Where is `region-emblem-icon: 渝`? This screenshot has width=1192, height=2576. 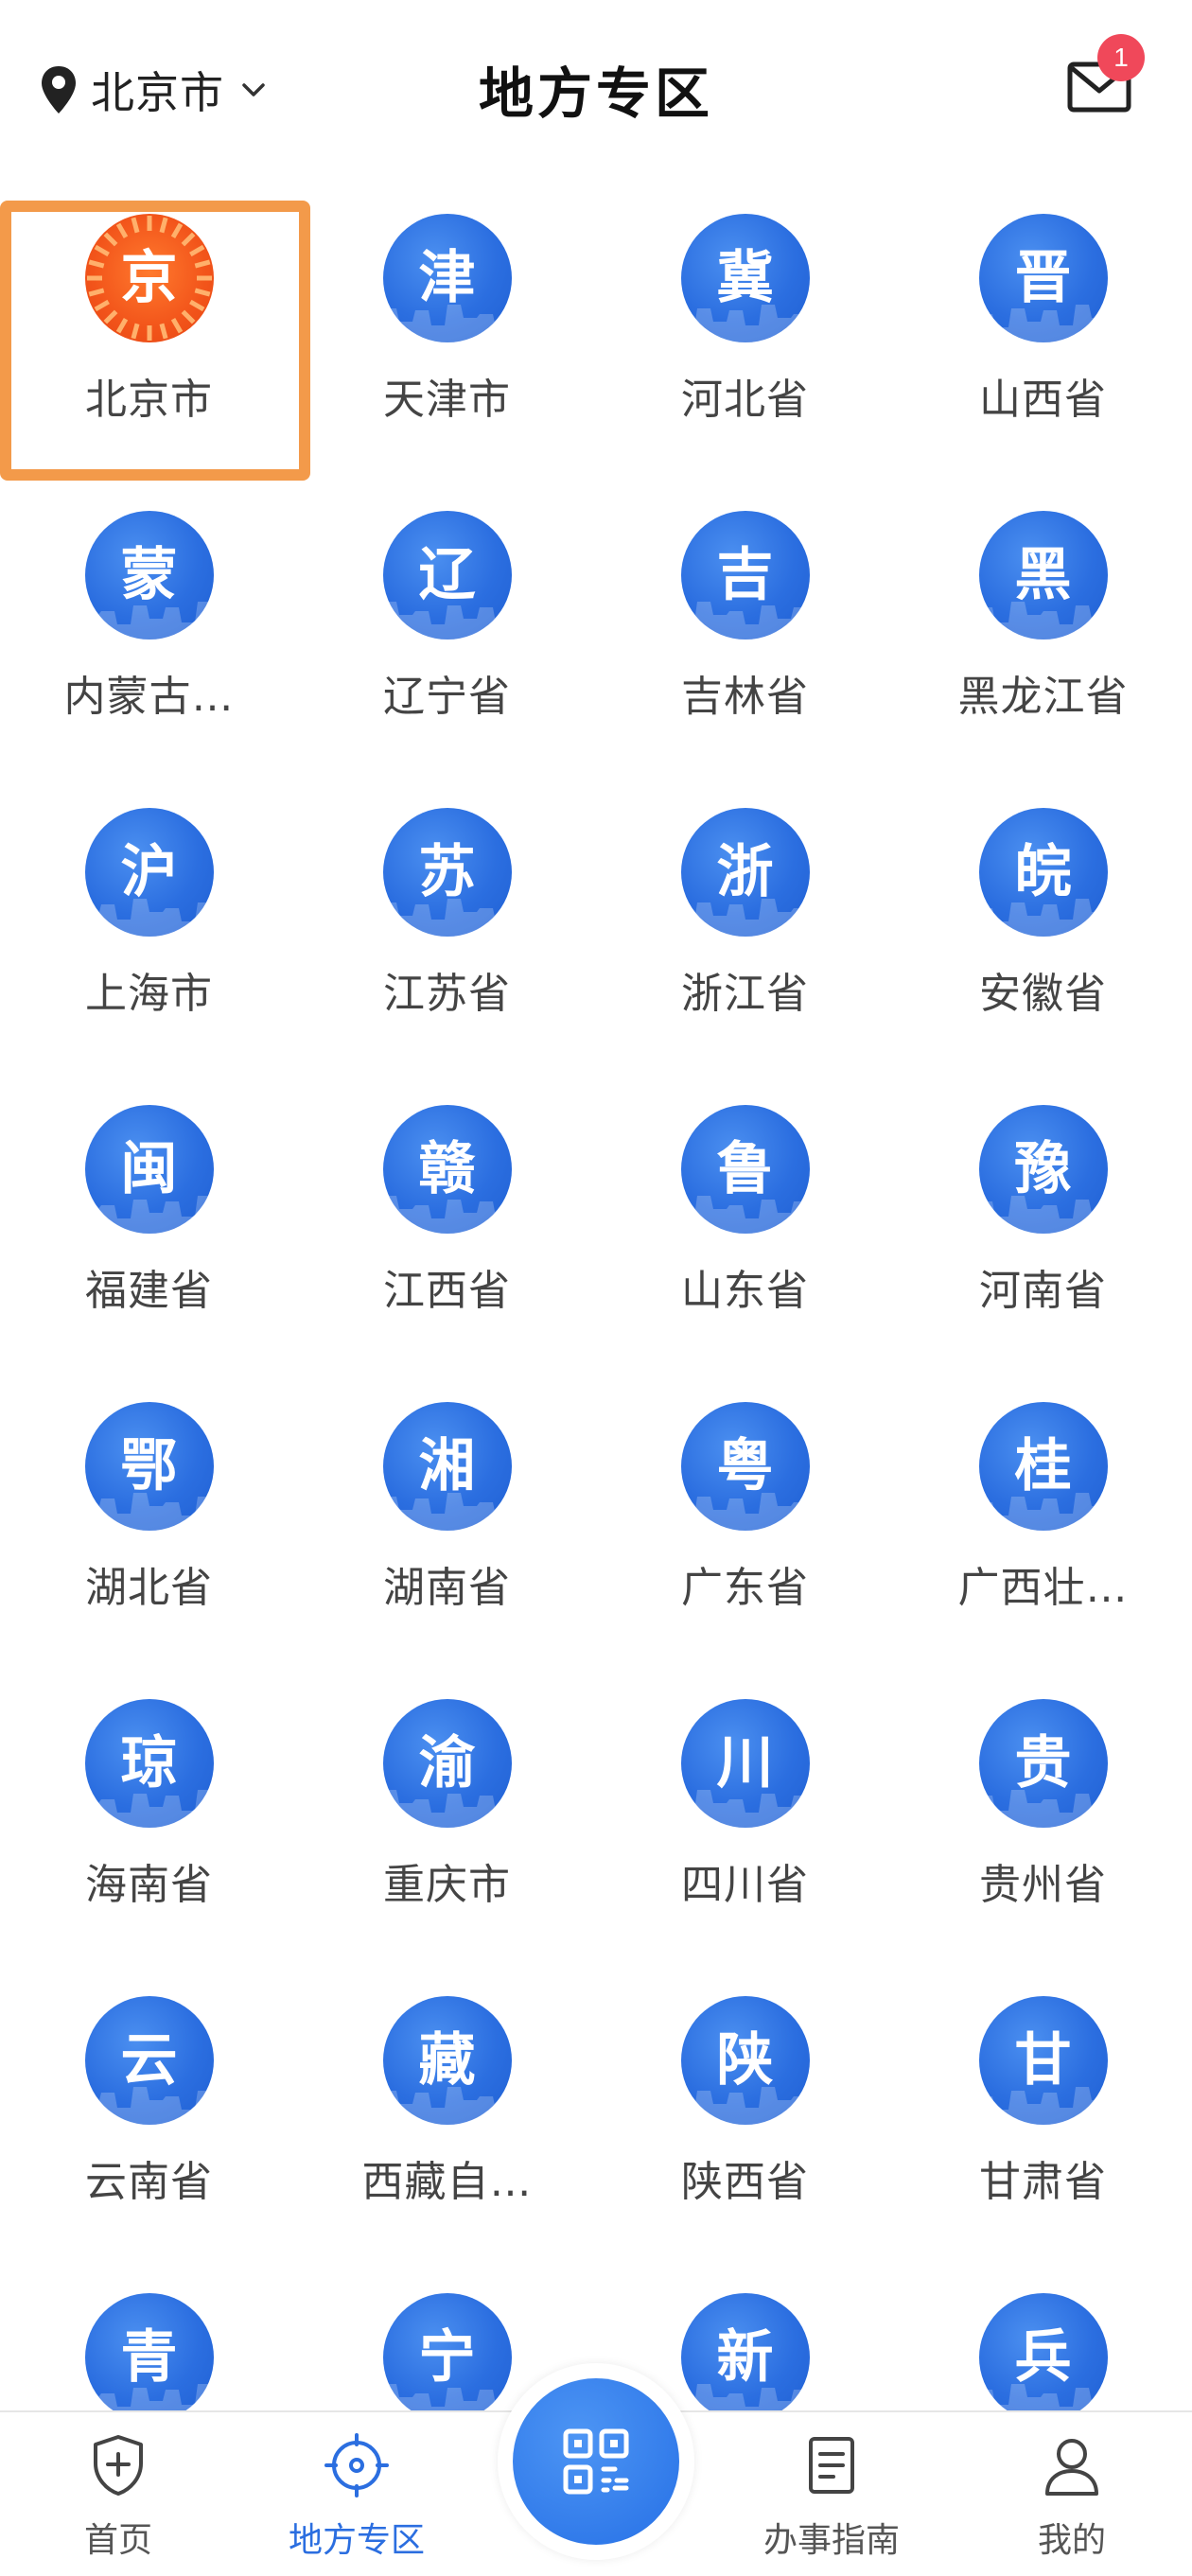
region-emblem-icon: 渝 is located at coordinates (447, 1764).